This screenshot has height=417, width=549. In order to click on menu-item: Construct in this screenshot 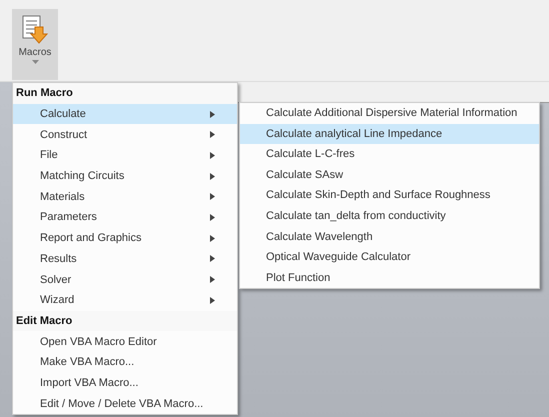, I will do `click(125, 135)`.